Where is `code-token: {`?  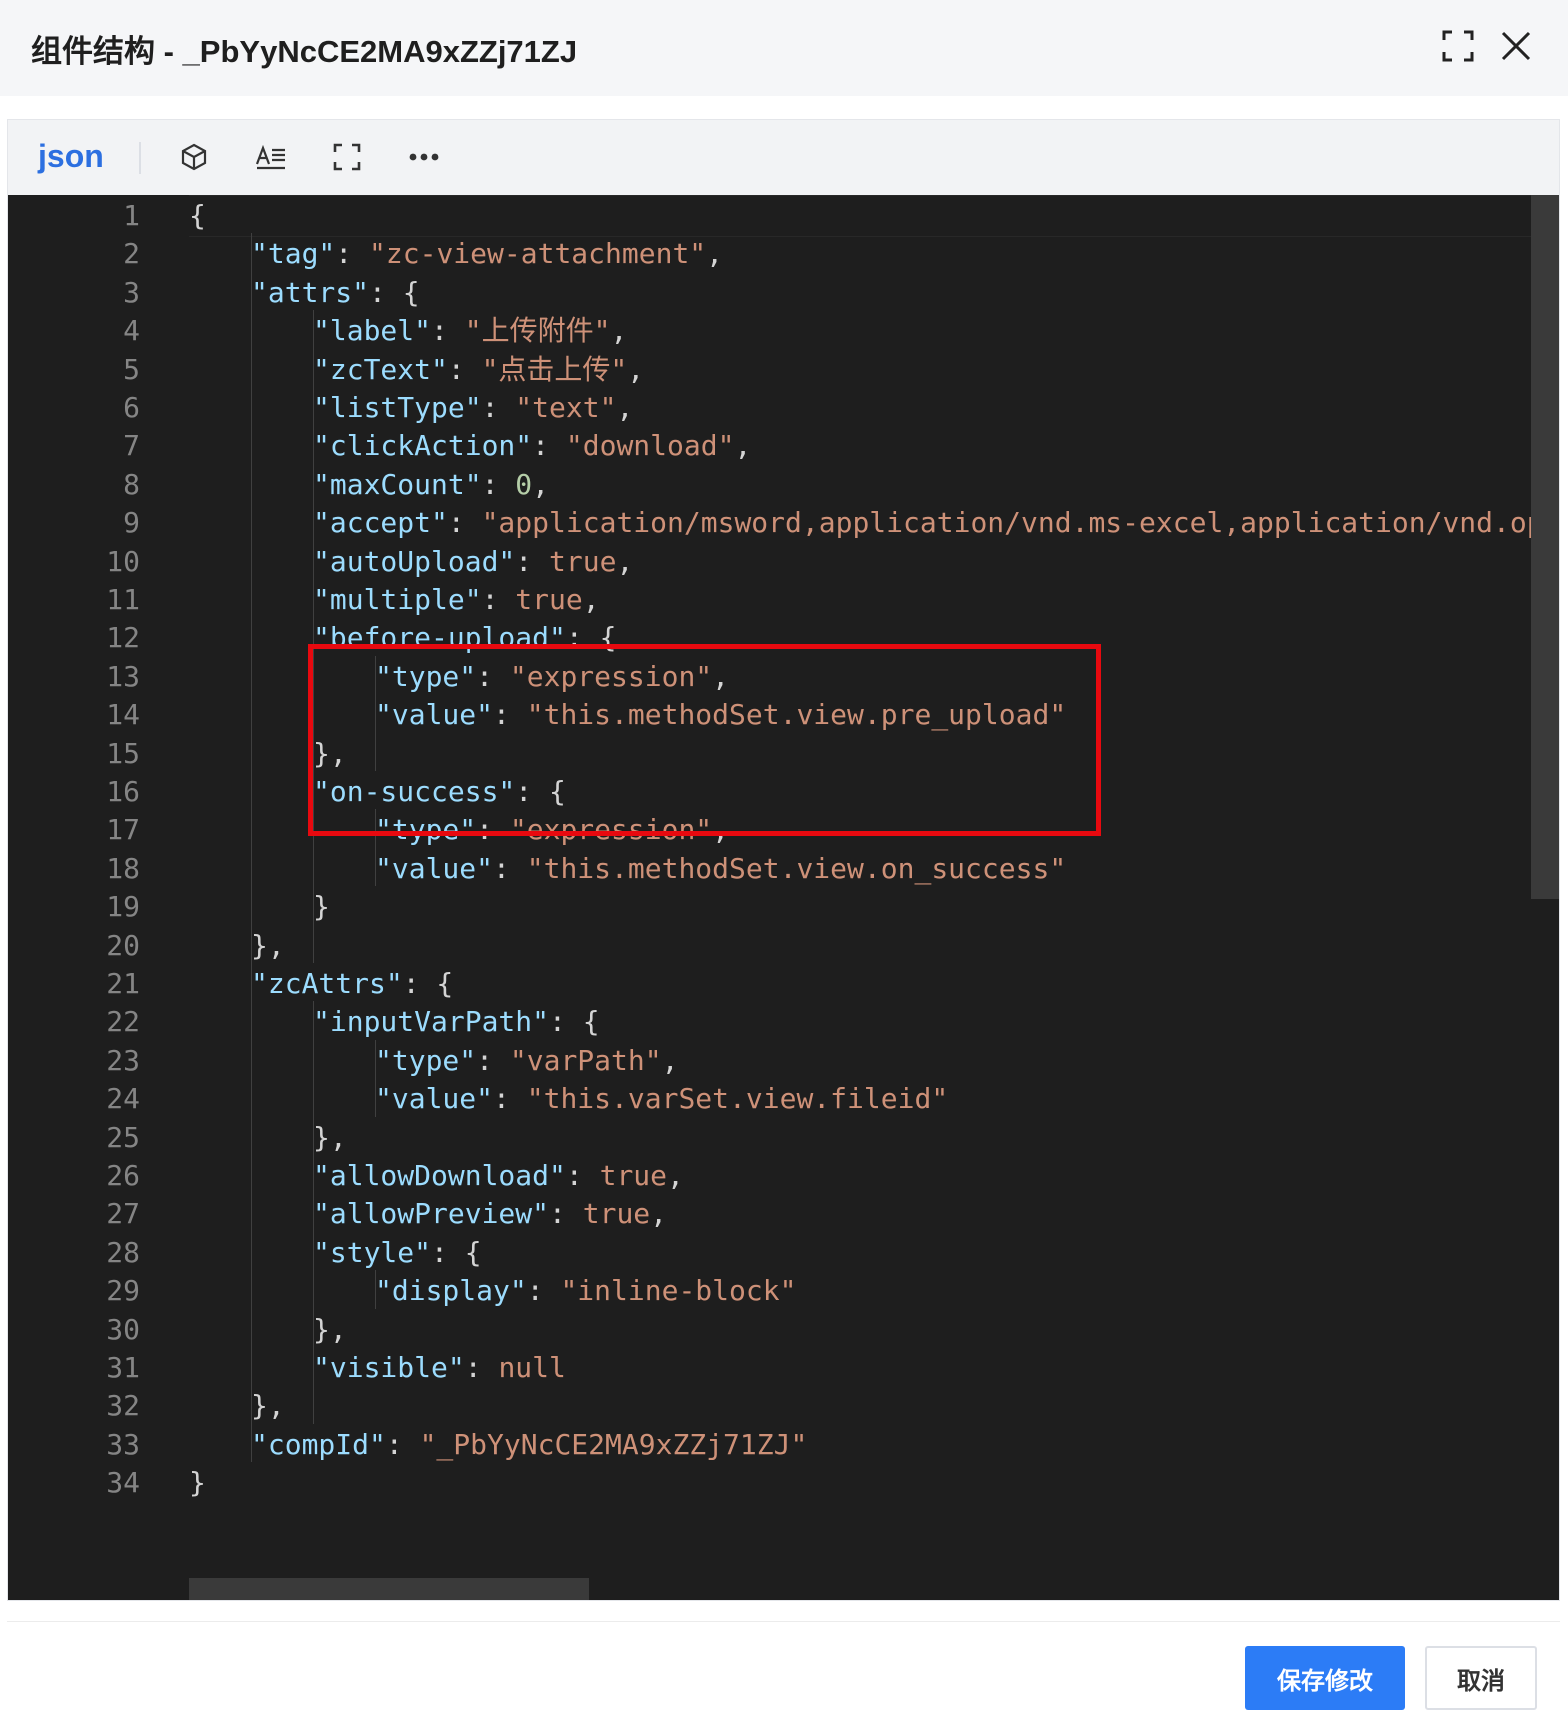 code-token: { is located at coordinates (197, 215).